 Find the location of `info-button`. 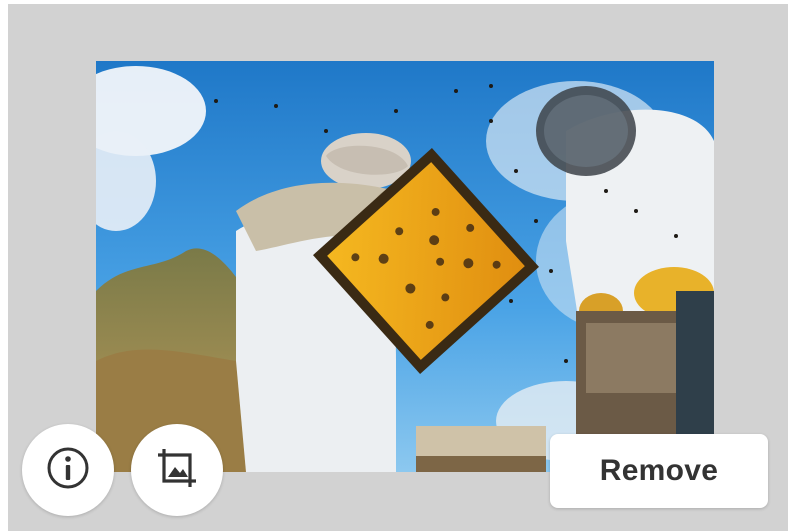

info-button is located at coordinates (68, 470).